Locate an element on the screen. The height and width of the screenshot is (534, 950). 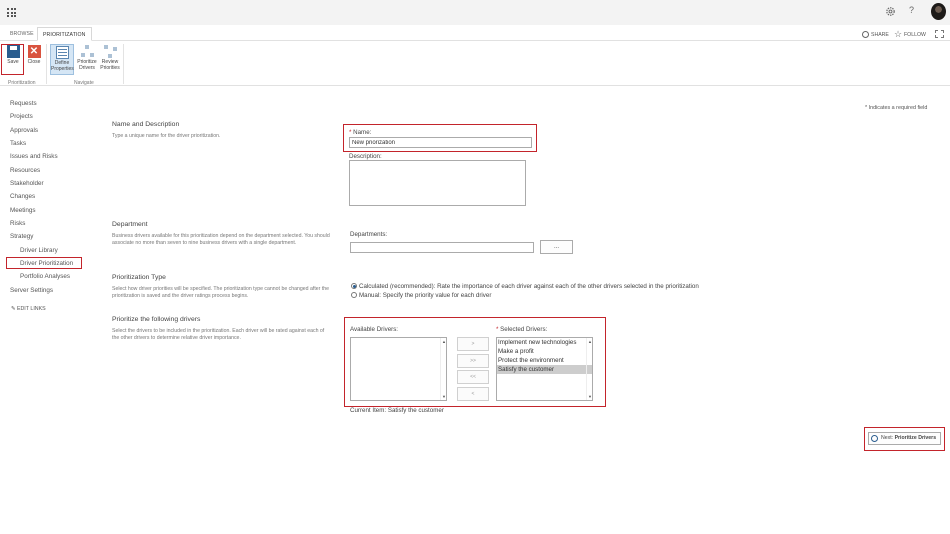
sidebar-item-risks: Risks is located at coordinates (17, 223).